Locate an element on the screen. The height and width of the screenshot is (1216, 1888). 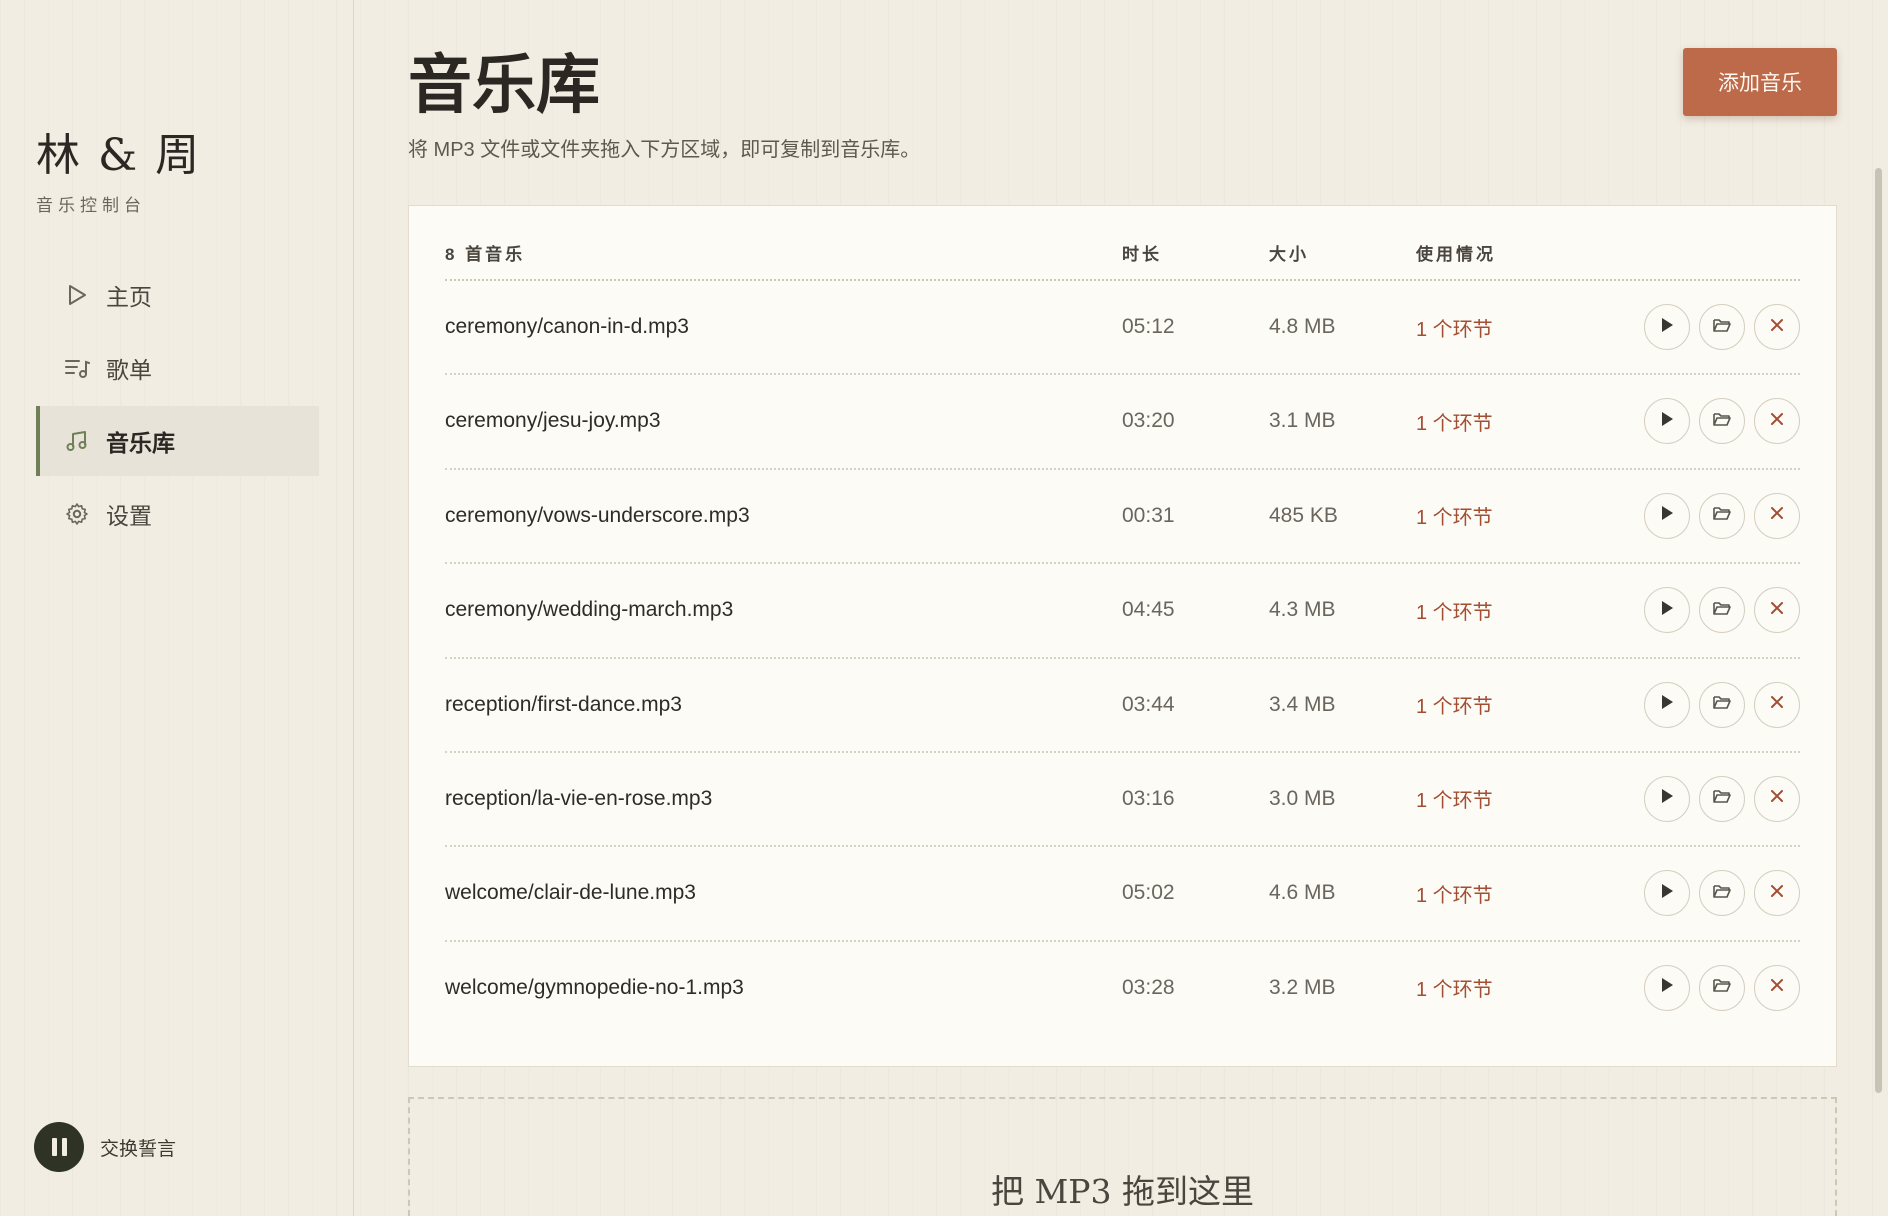
table-row: ceremony/canon-in-d.mp3 05:12 4.8 MB 1 个环节 is located at coordinates (1122, 328).